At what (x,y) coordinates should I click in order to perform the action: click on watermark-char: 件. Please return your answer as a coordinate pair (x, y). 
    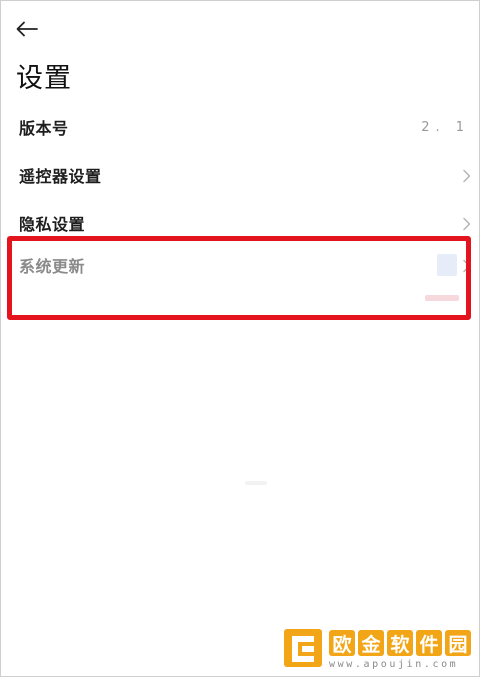
    Looking at the image, I should click on (429, 643).